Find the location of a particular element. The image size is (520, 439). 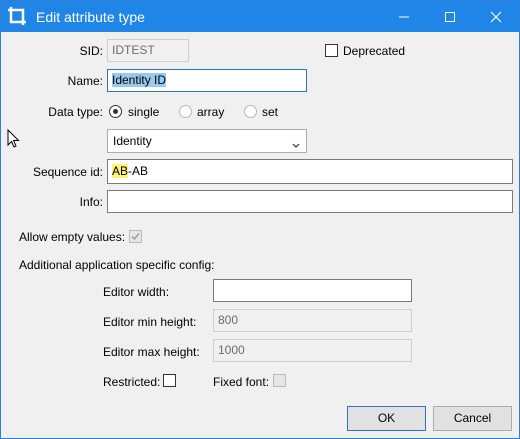

datatype-radio-set is located at coordinates (250, 111).